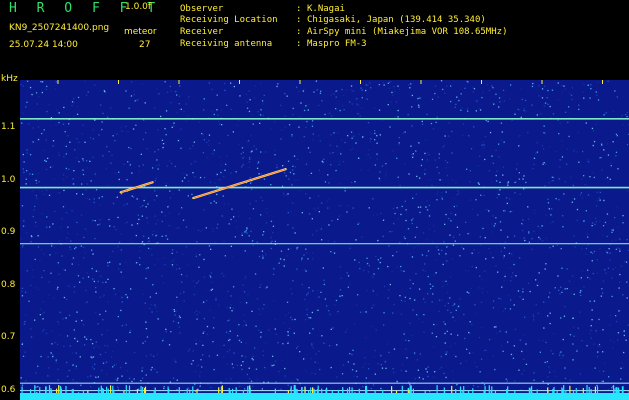 Image resolution: width=629 pixels, height=400 pixels. I want to click on file-name: KN9_2507241400.png, so click(59, 28).